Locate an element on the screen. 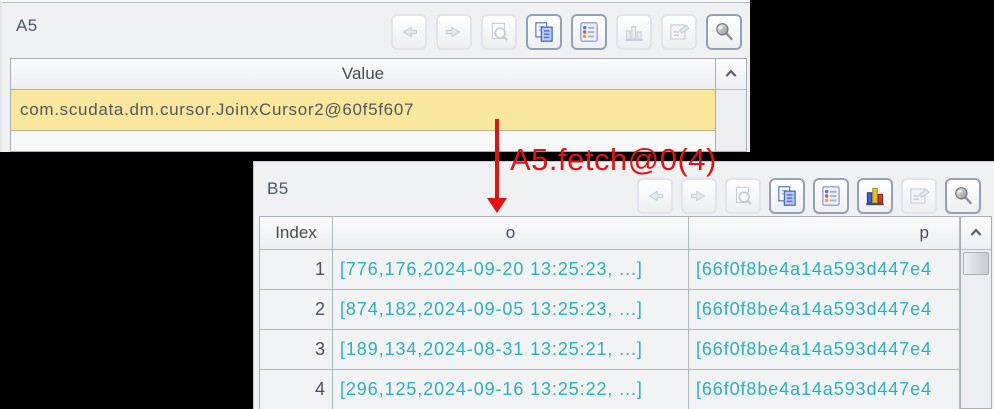 This screenshot has width=994, height=409. b5-column-header-p: p is located at coordinates (824, 233).